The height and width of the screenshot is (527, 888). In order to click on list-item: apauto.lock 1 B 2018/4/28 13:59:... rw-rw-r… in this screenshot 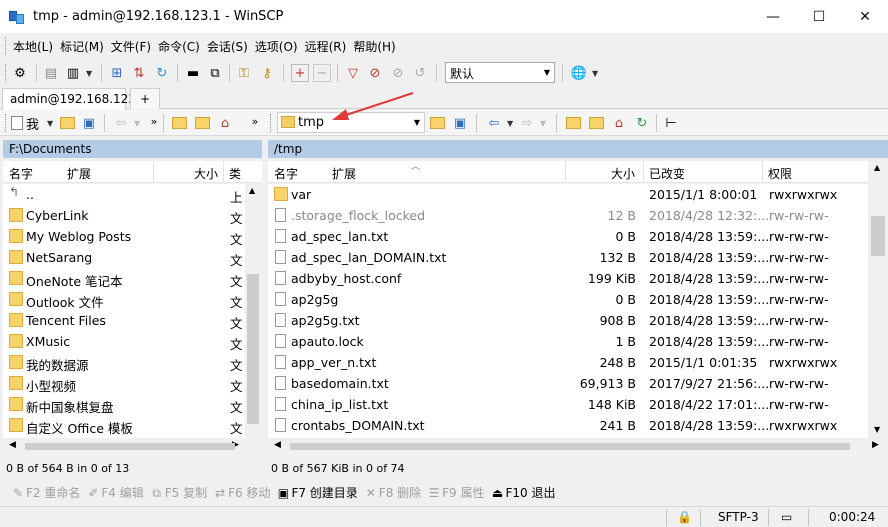, I will do `click(568, 341)`.